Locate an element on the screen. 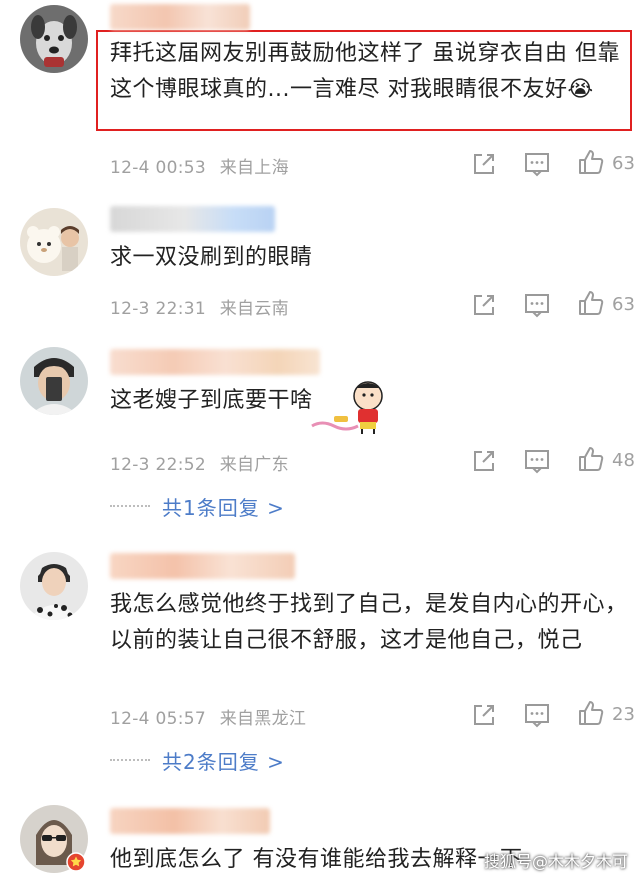  dog-avatar-icon is located at coordinates (54, 39).